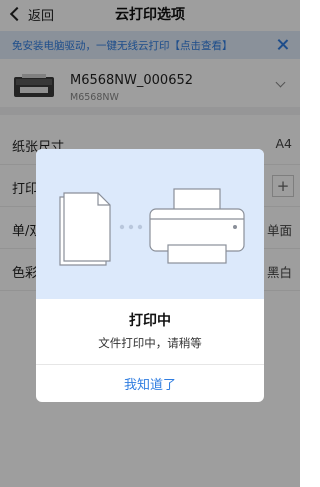 The image size is (320, 487). I want to click on dialog-message: 文件打印中，请稍等, so click(150, 343).